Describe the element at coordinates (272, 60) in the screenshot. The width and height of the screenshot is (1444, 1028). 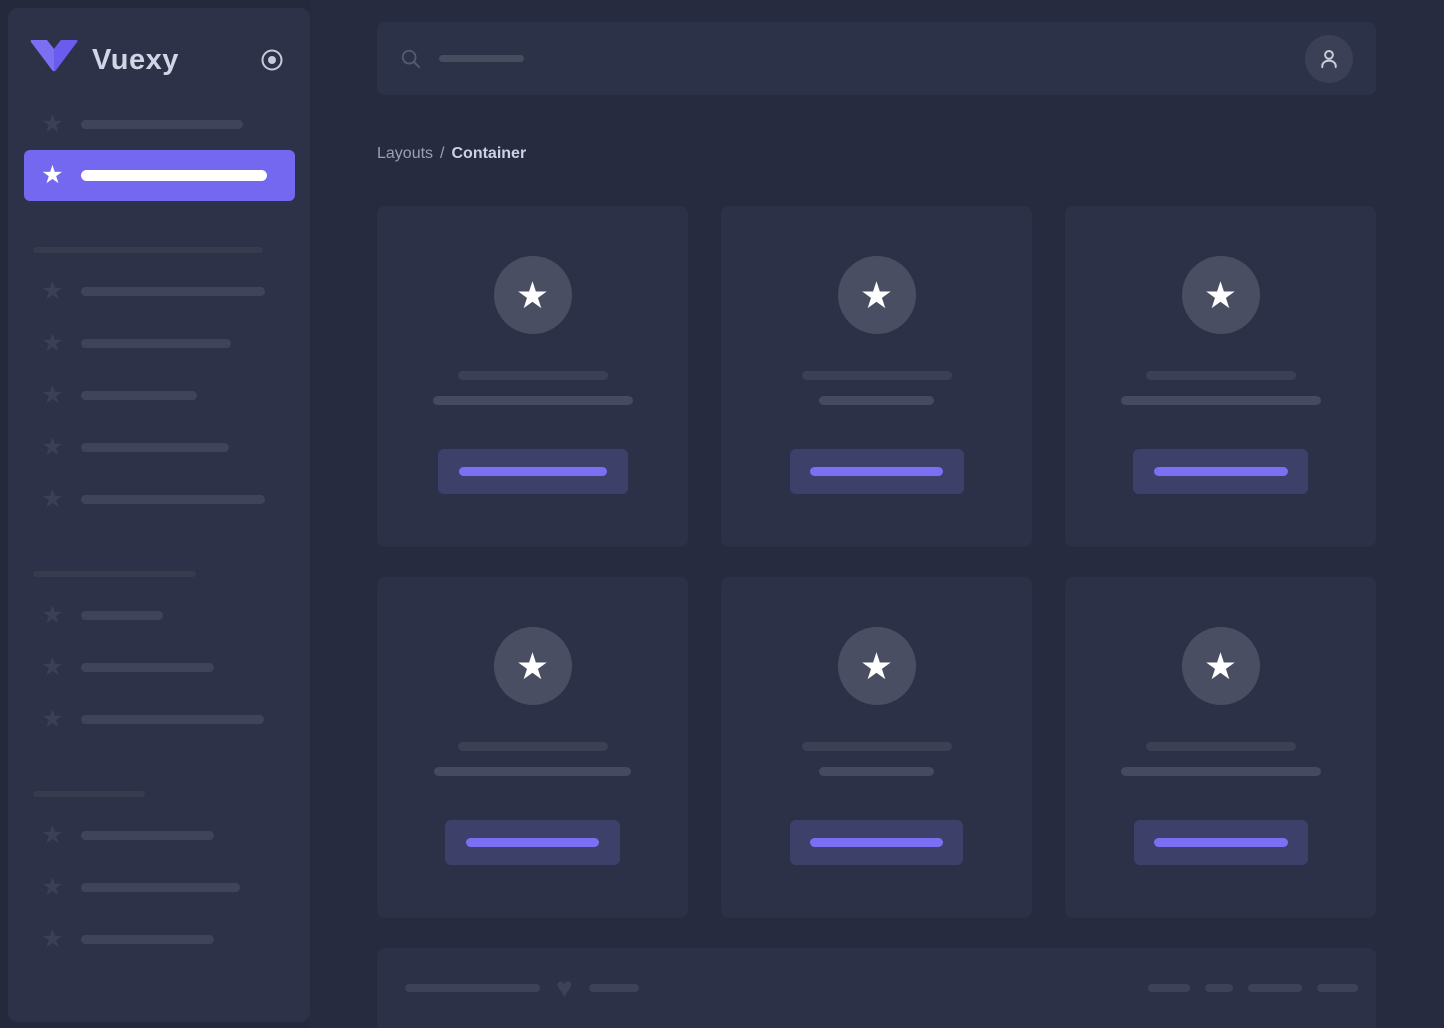
I see `menu-pin-toggle-icon` at that location.